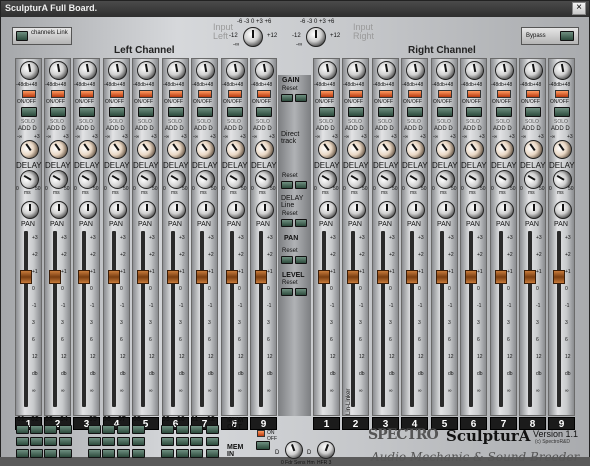  Describe the element at coordinates (212, 441) in the screenshot. I see `memory-slot-12-in-button` at that location.